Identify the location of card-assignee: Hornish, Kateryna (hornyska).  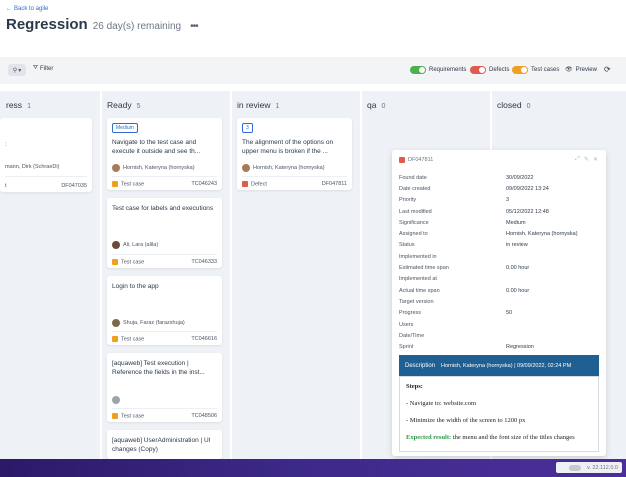
(283, 168).